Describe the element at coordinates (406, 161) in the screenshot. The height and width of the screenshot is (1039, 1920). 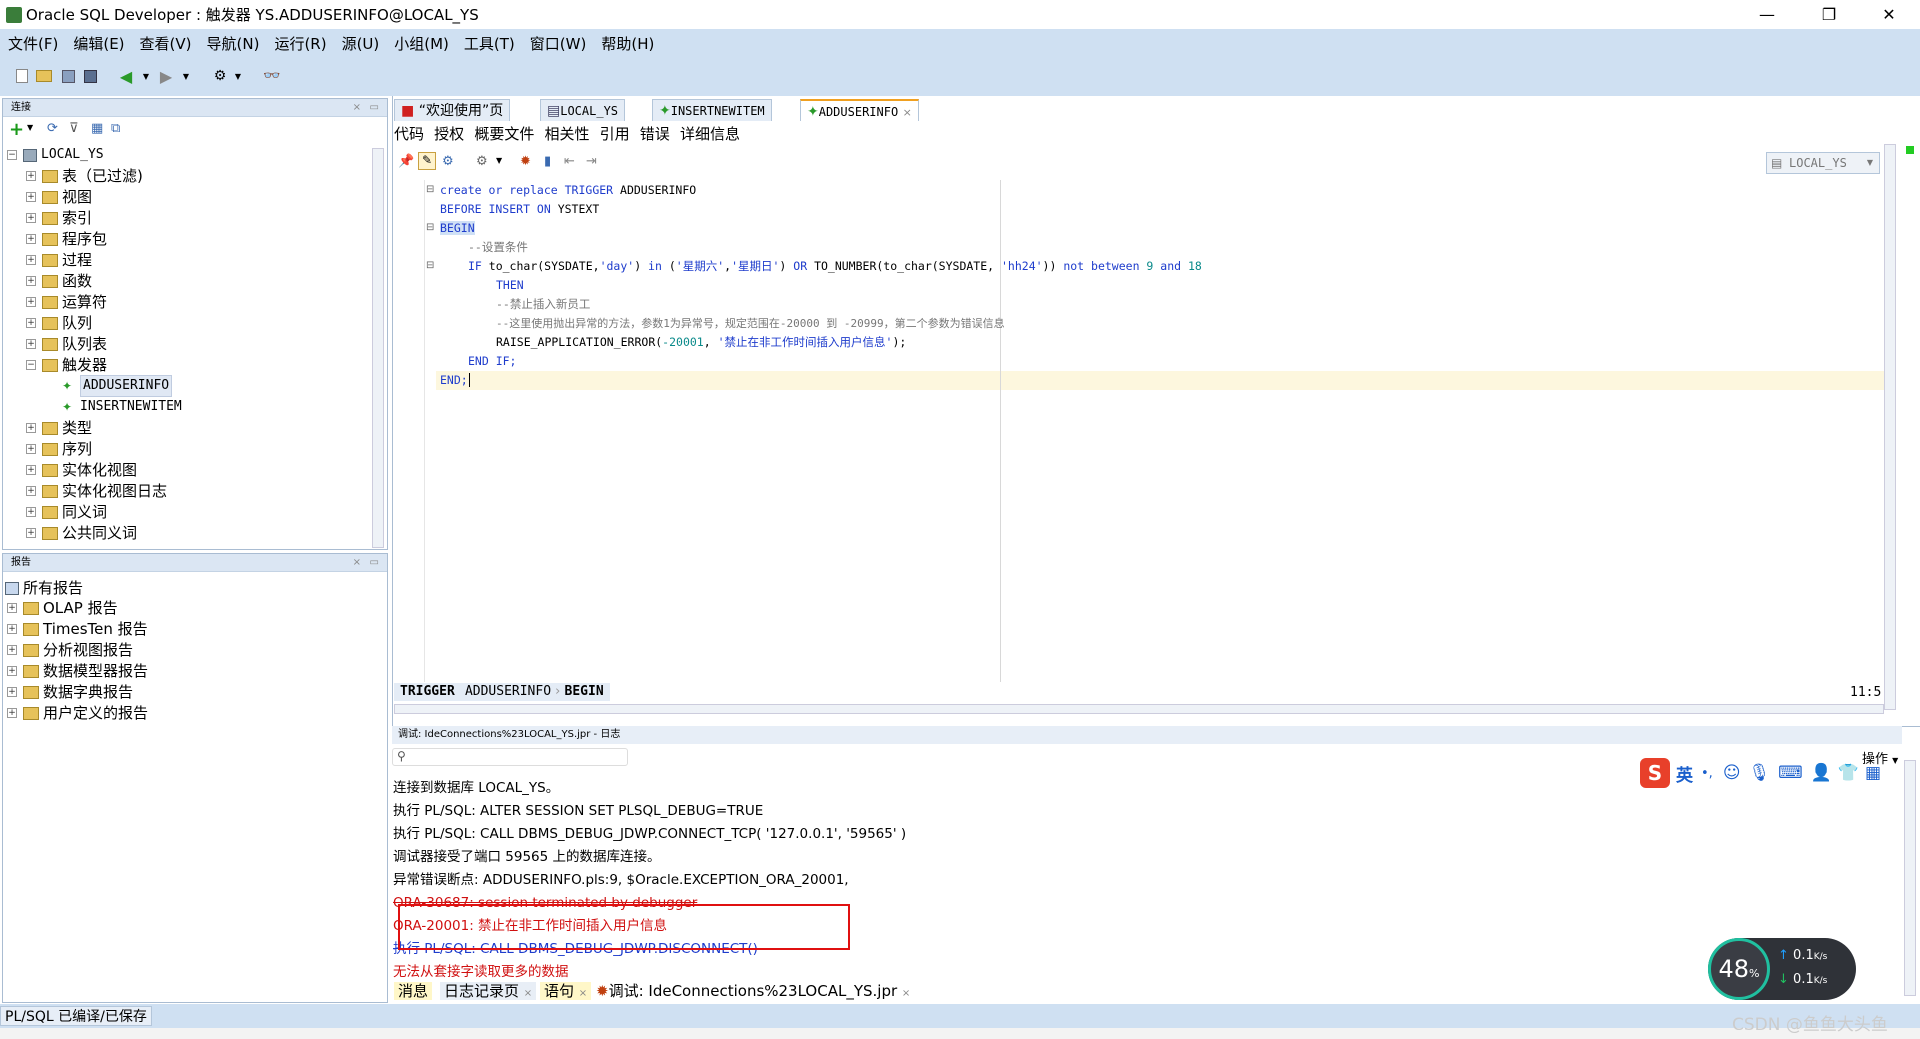
I see `pin-icon: 📌` at that location.